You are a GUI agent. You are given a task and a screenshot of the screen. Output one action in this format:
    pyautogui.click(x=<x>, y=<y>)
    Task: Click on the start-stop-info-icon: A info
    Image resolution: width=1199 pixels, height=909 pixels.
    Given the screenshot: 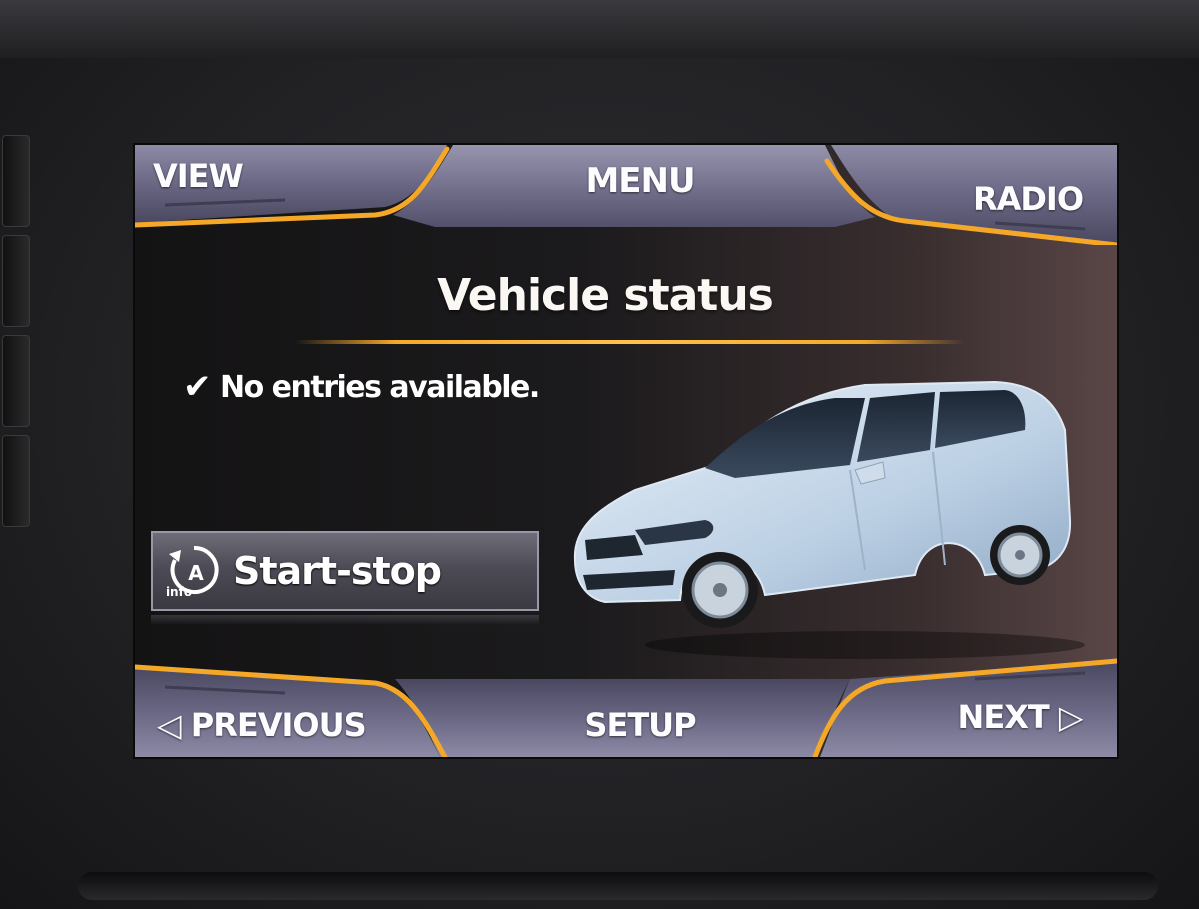 What is the action you would take?
    pyautogui.click(x=194, y=571)
    